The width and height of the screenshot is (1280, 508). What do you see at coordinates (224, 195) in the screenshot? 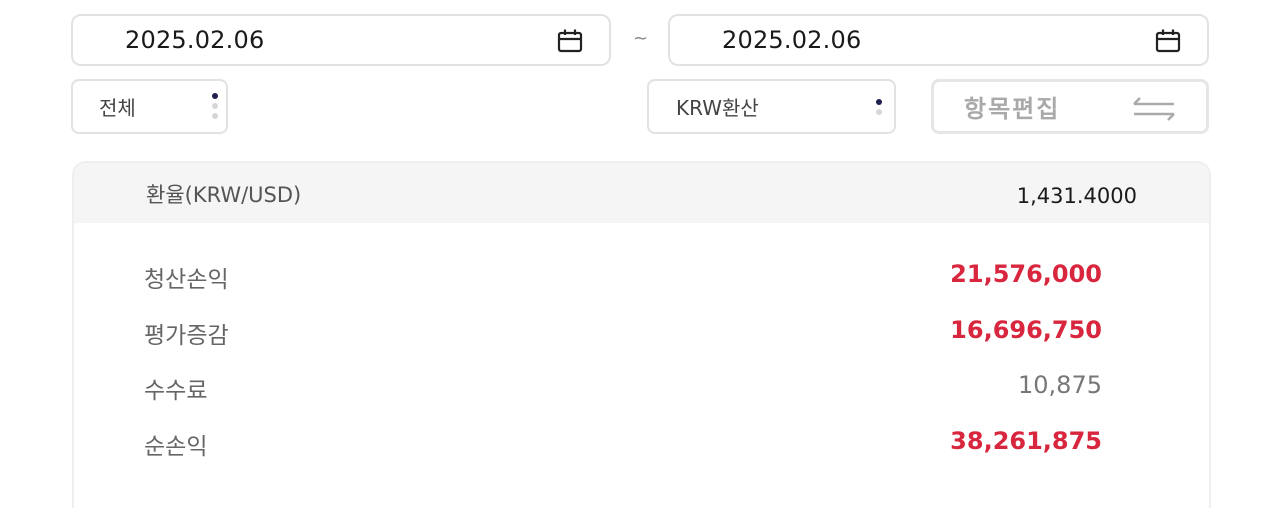
I see `exchange-rate-label: 환율(KRW/USD)` at bounding box center [224, 195].